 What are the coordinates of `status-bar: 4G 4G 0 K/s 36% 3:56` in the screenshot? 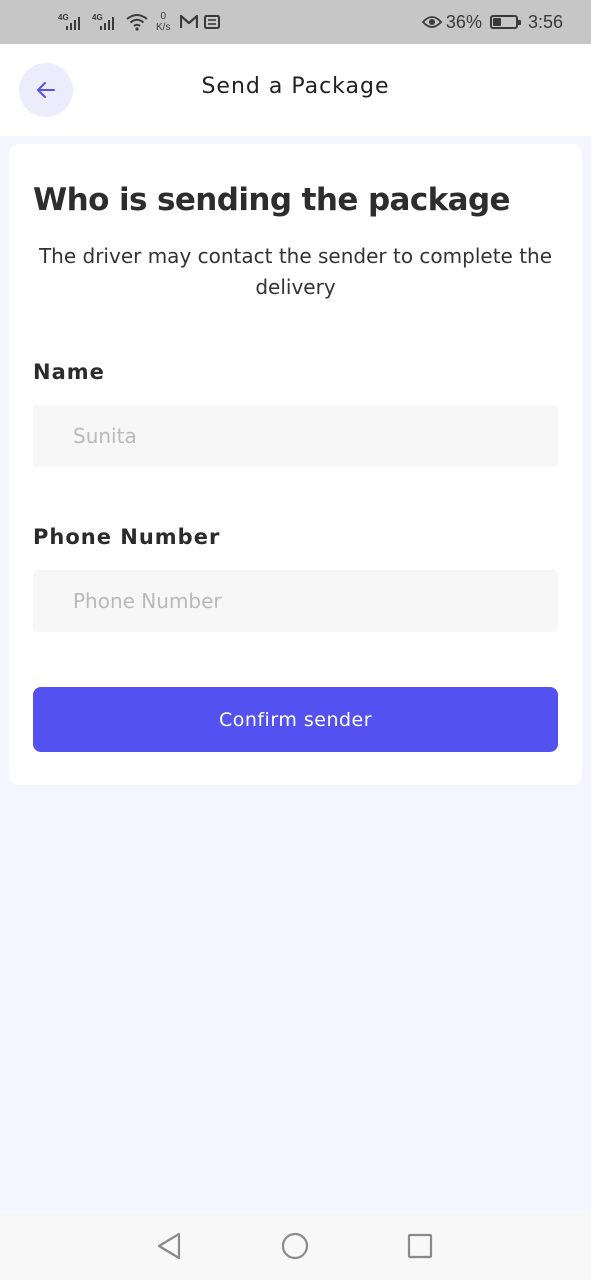 It's located at (295, 22).